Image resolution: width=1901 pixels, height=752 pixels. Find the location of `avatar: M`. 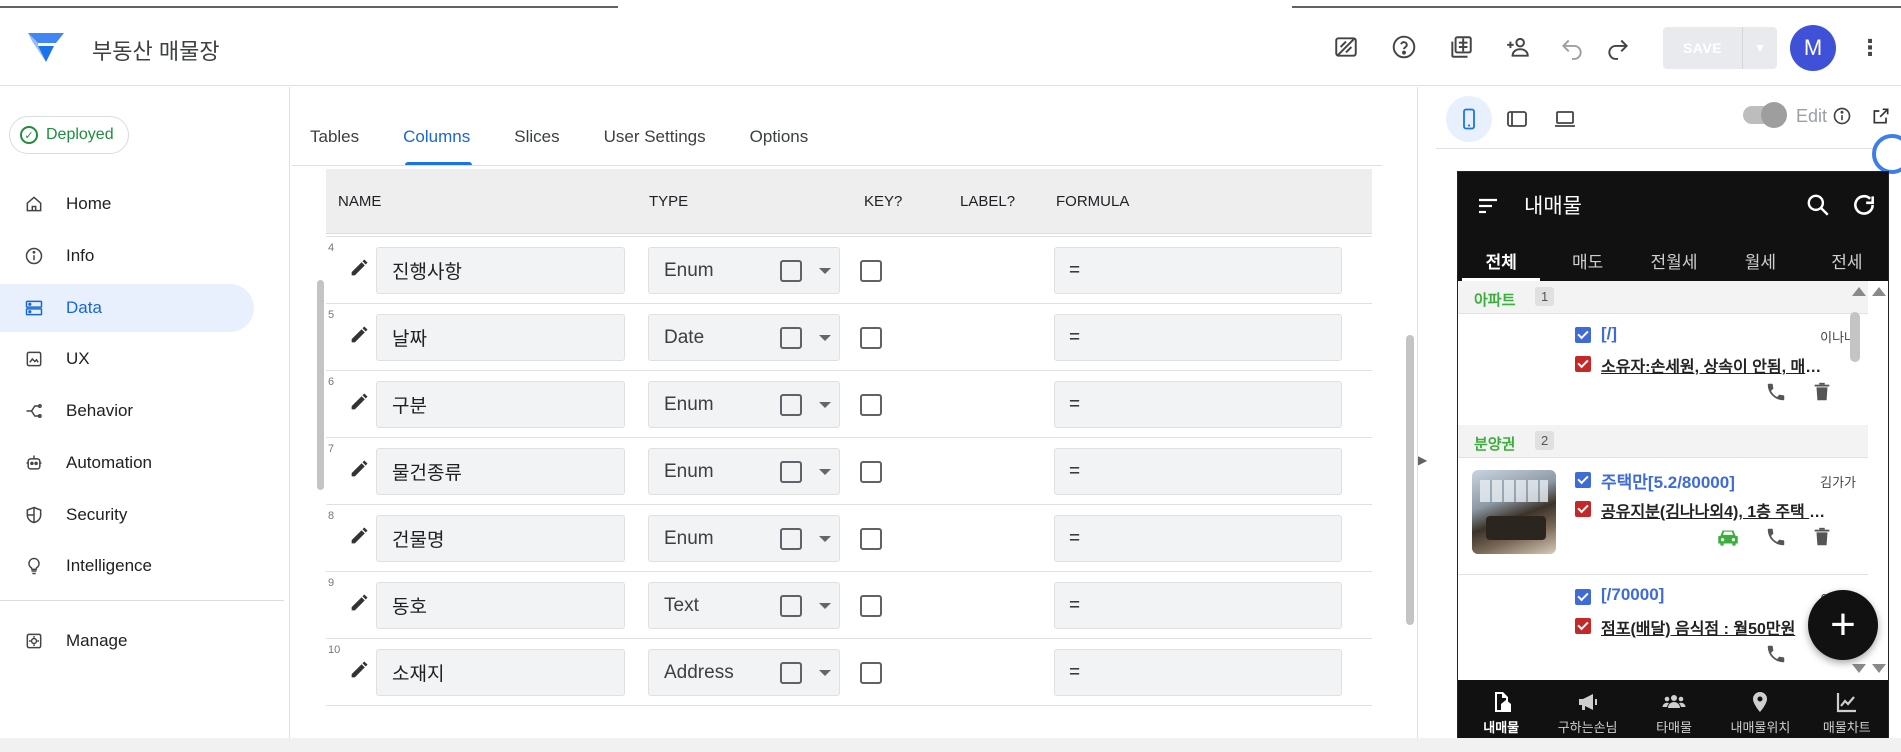

avatar: M is located at coordinates (1813, 48).